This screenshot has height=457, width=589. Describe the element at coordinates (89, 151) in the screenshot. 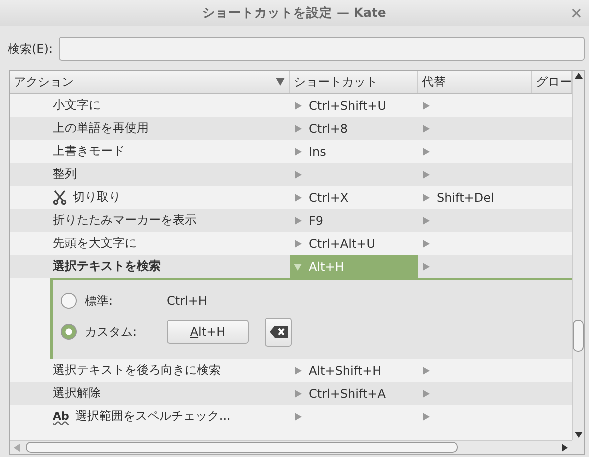

I see `action-name: 上書きモード` at that location.